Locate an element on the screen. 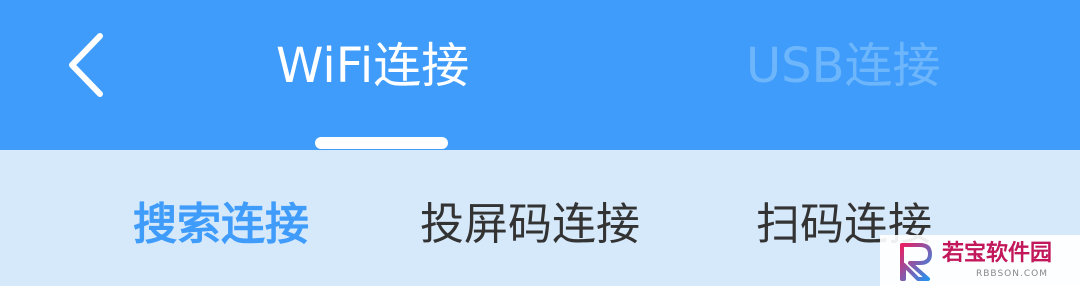 Image resolution: width=1080 pixels, height=286 pixels. watermark: 若宝软件园 RBBSON.COM is located at coordinates (980, 260).